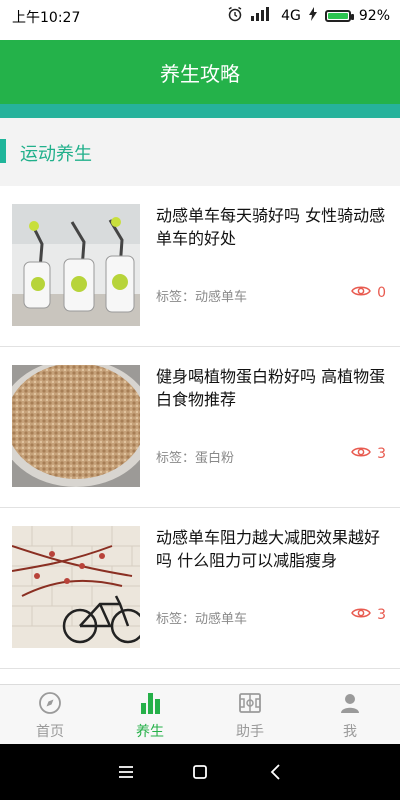 The image size is (400, 800). I want to click on tab-label: 养生, so click(150, 732).